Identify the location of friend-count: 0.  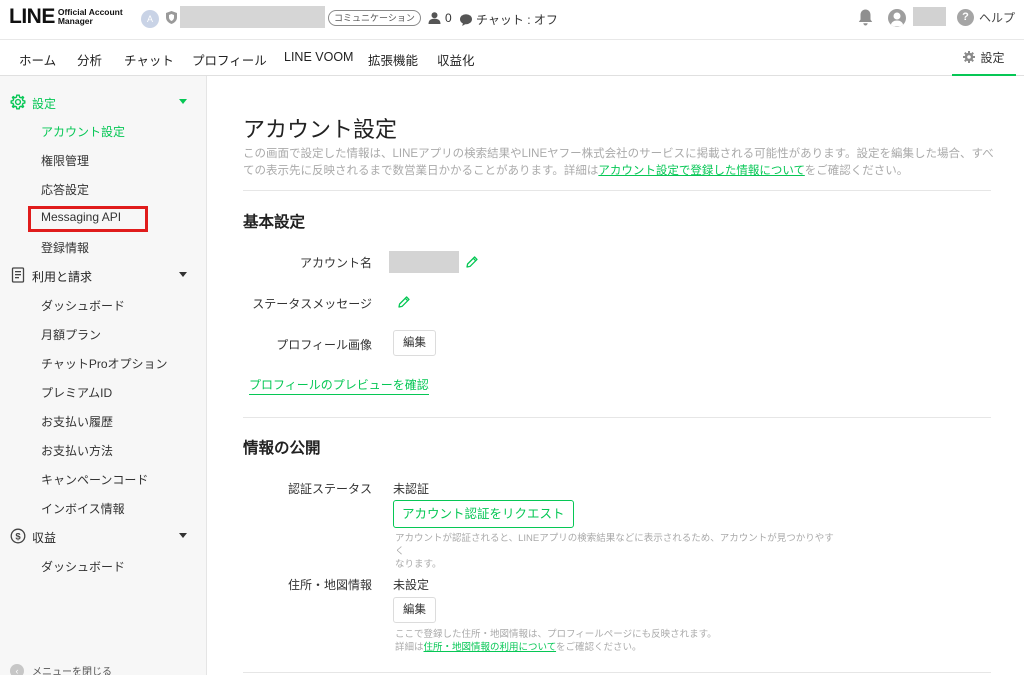
(440, 18).